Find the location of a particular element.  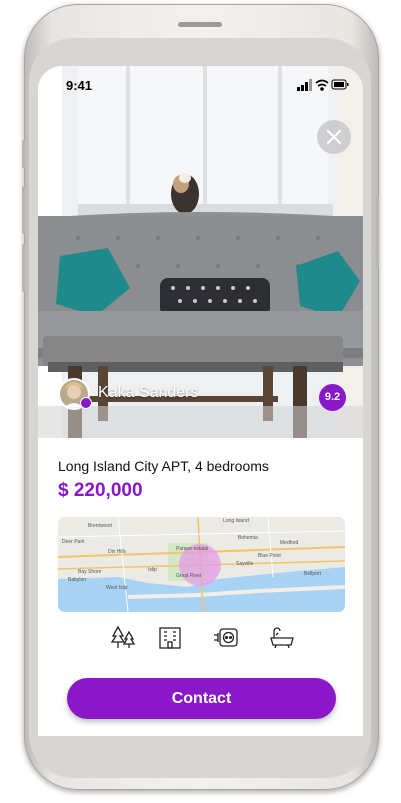

phone-speaker is located at coordinates (200, 24).